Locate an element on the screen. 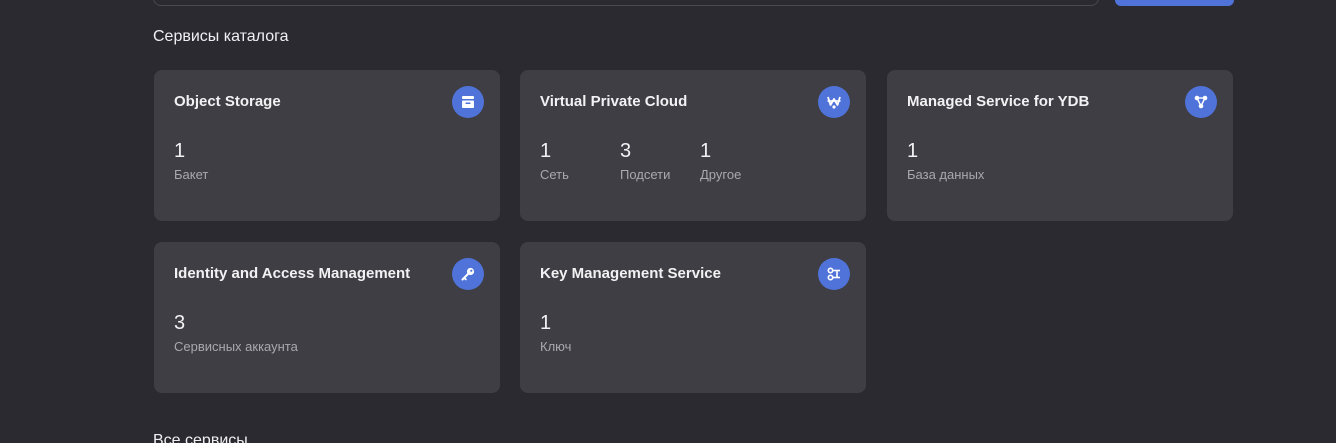 The image size is (1336, 443). metric: 1 Бакет is located at coordinates (214, 161).